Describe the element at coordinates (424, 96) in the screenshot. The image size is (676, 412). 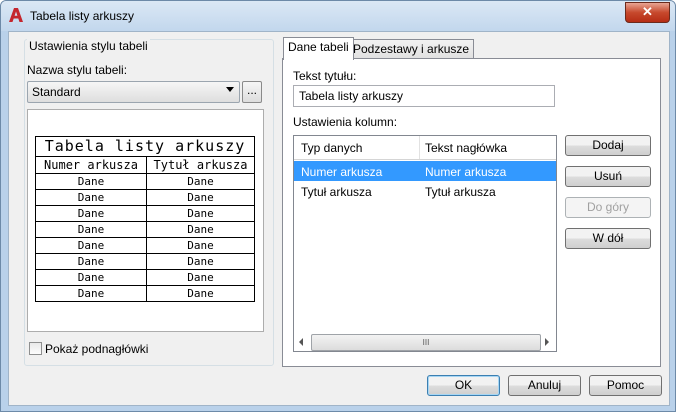
I see `title-text-input: Tabela listy arkuszy` at that location.